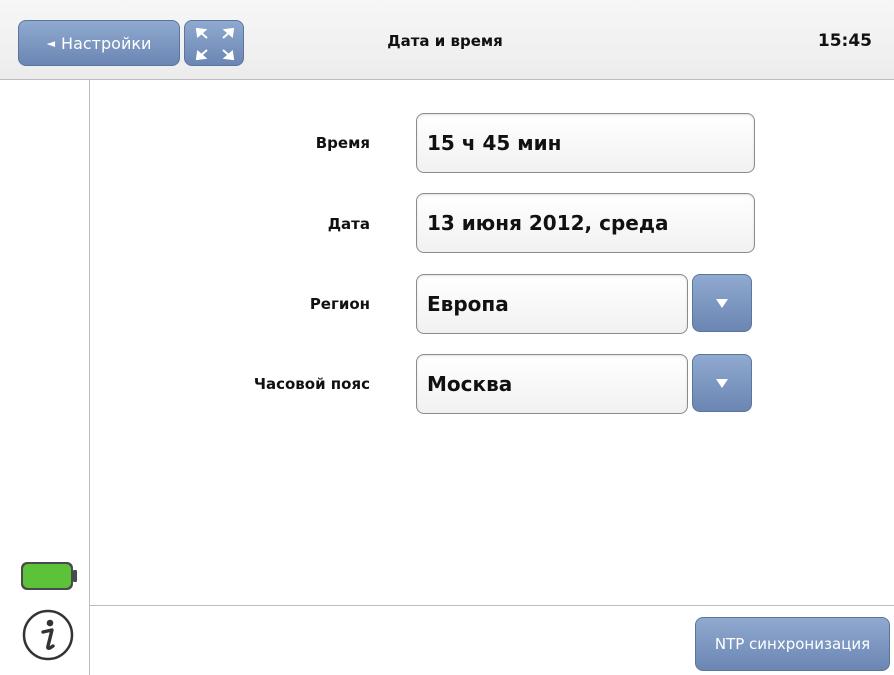 The width and height of the screenshot is (894, 675). What do you see at coordinates (844, 41) in the screenshot?
I see `clock: 15:45` at bounding box center [844, 41].